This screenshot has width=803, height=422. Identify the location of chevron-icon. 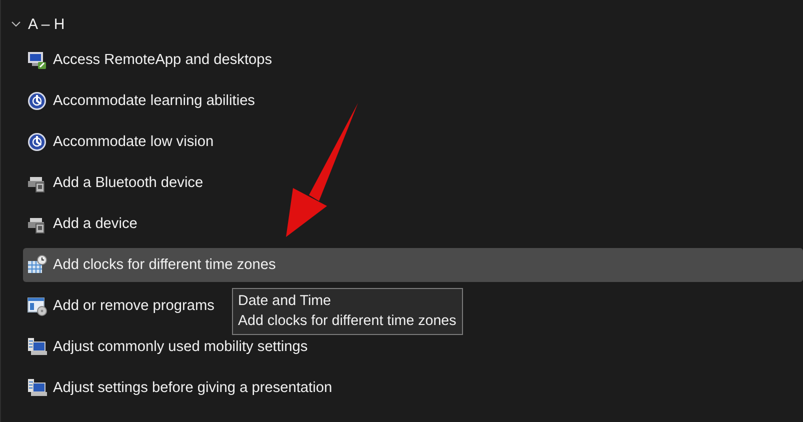
(16, 24).